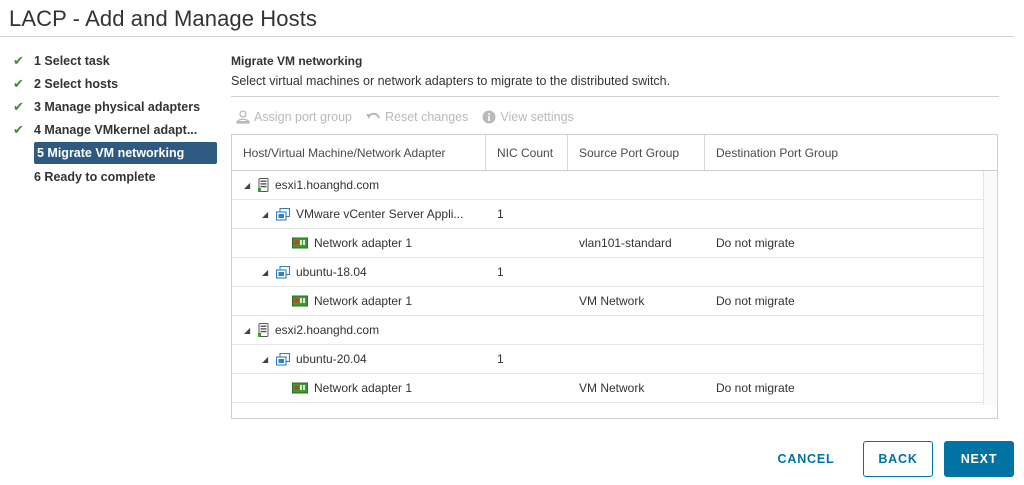 The height and width of the screenshot is (485, 1024). What do you see at coordinates (608, 185) in the screenshot?
I see `table-row: ◢ esxi1.hoanghd.com` at bounding box center [608, 185].